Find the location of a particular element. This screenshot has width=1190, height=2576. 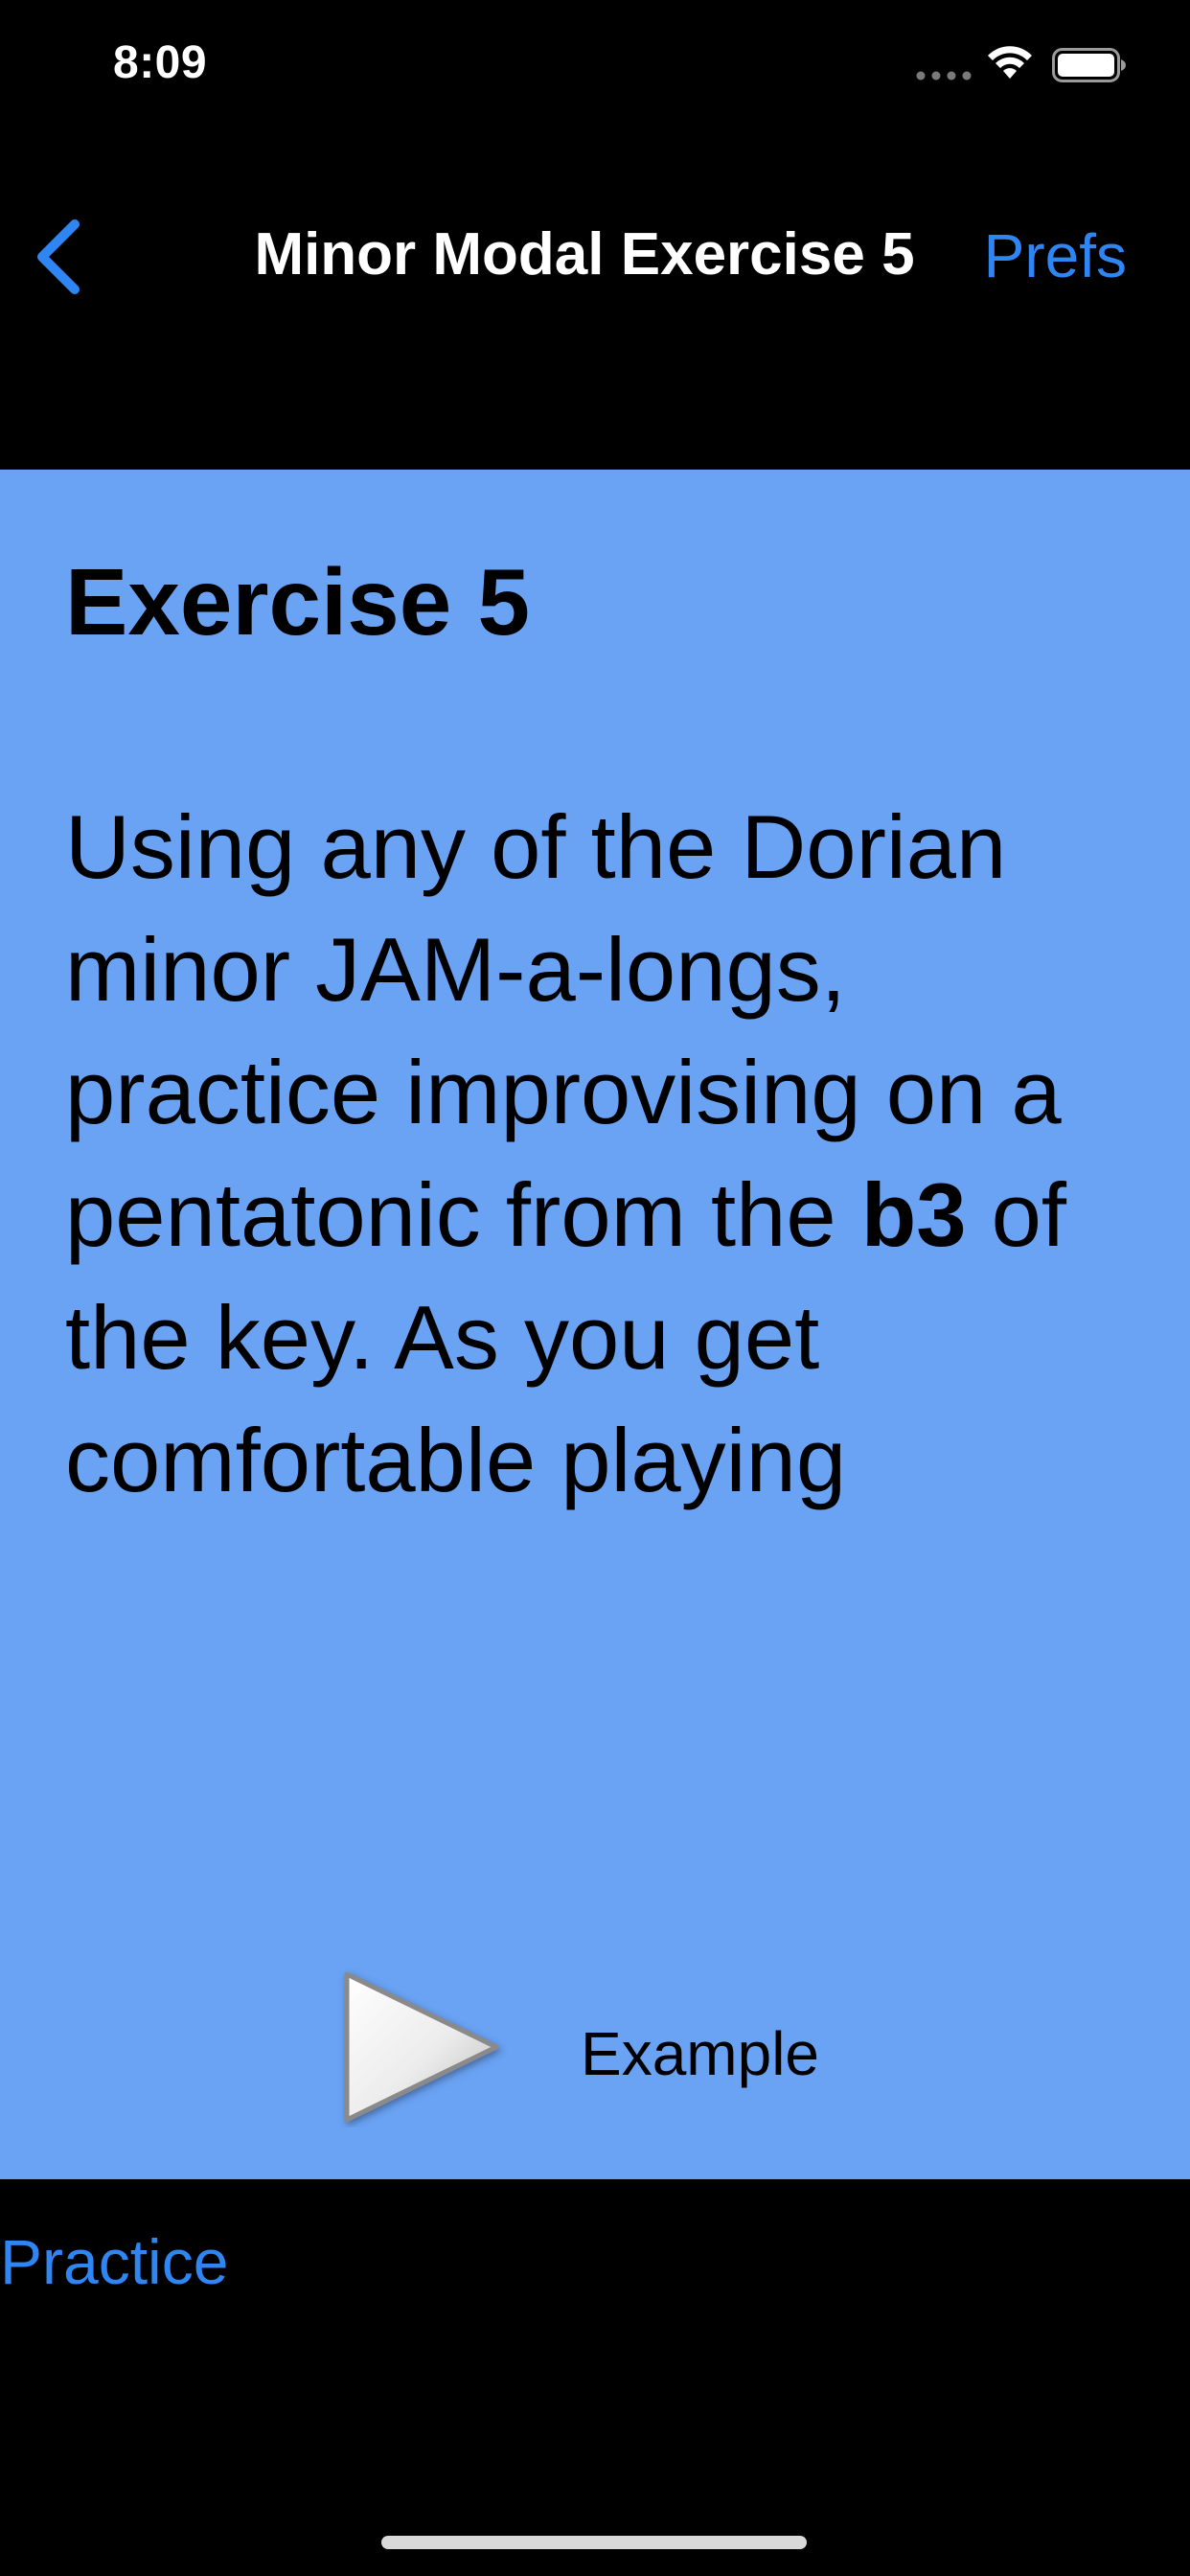

play-icon is located at coordinates (421, 2047).